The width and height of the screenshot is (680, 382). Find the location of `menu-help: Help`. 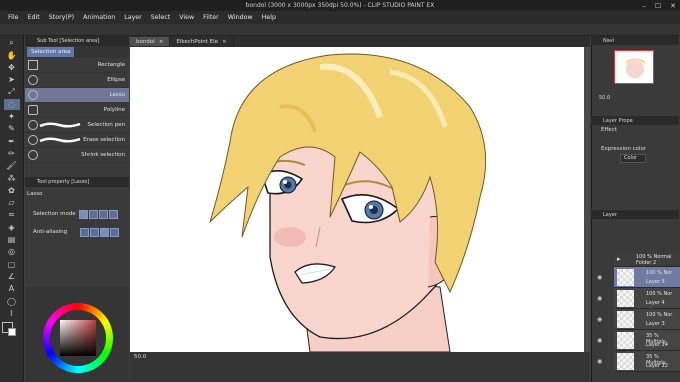

menu-help: Help is located at coordinates (268, 17).